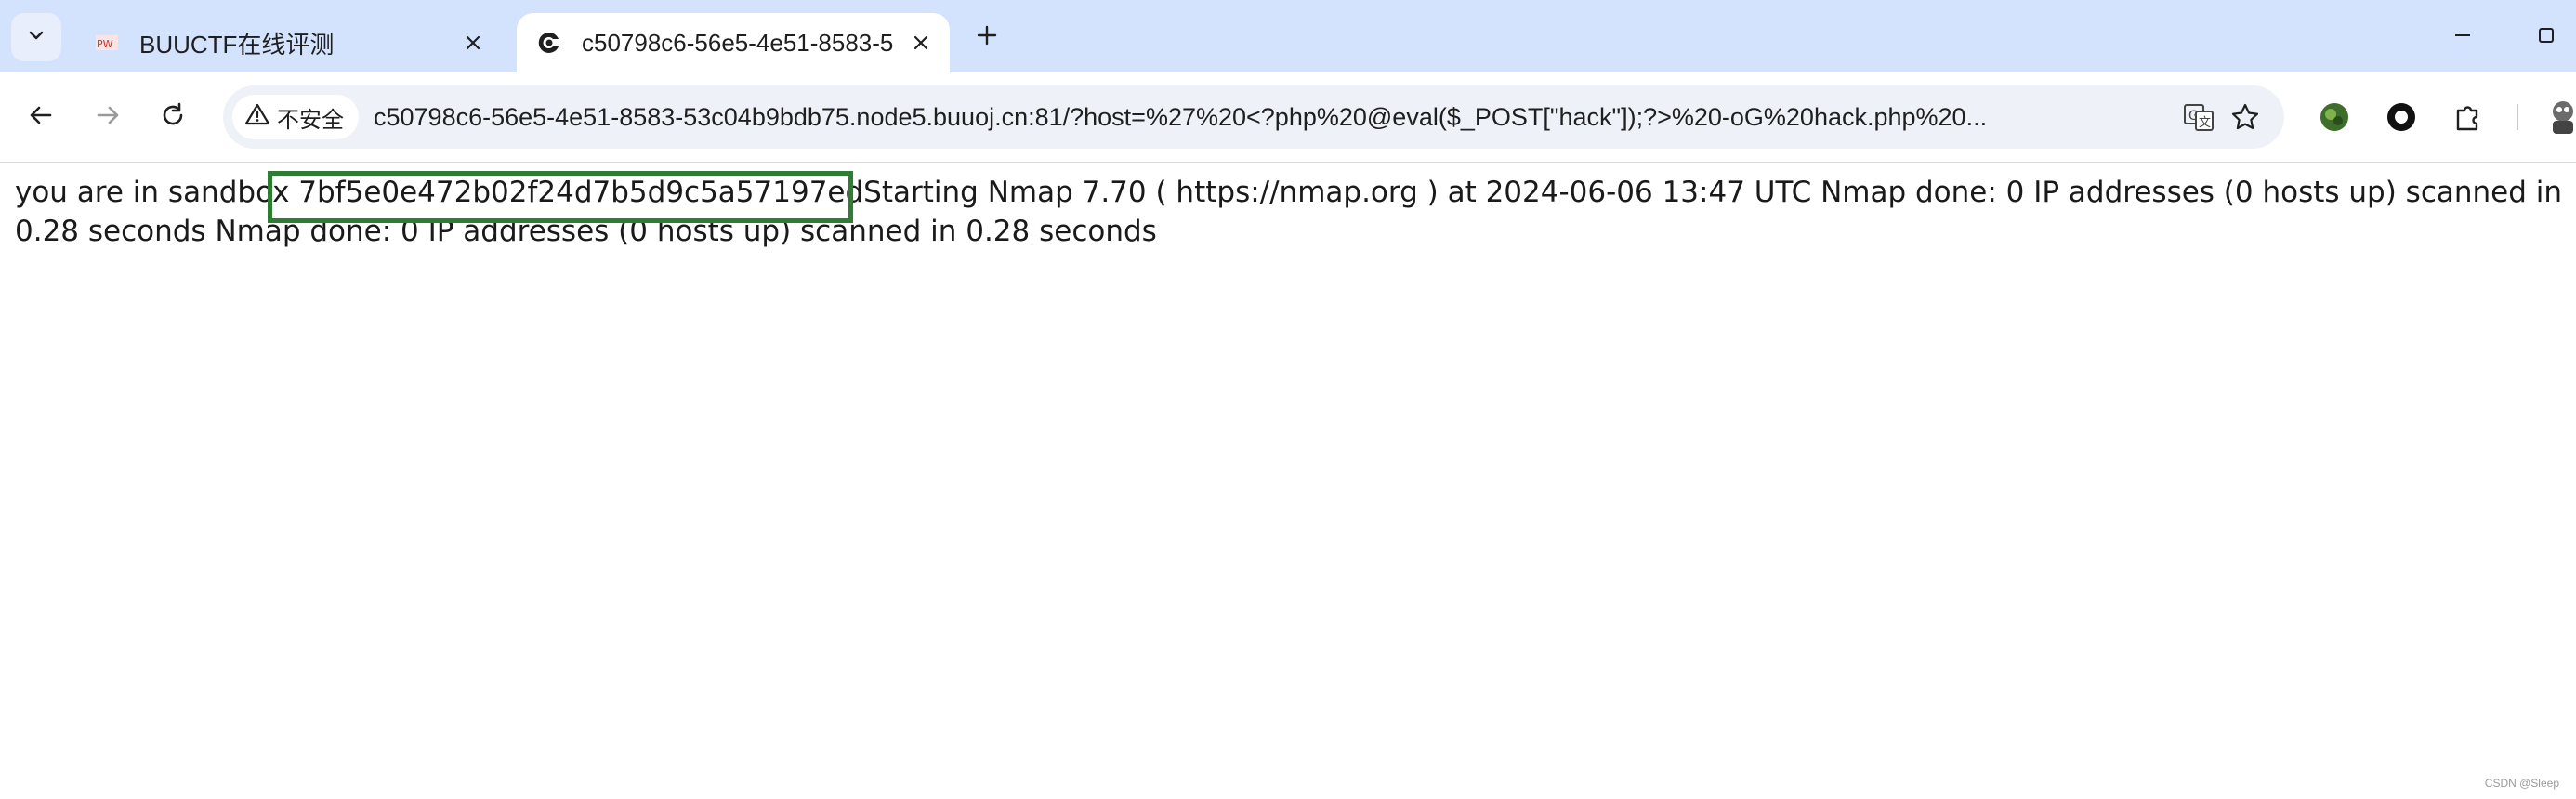 This screenshot has height=799, width=2576. What do you see at coordinates (2401, 117) in the screenshot?
I see `extension-circle-icon` at bounding box center [2401, 117].